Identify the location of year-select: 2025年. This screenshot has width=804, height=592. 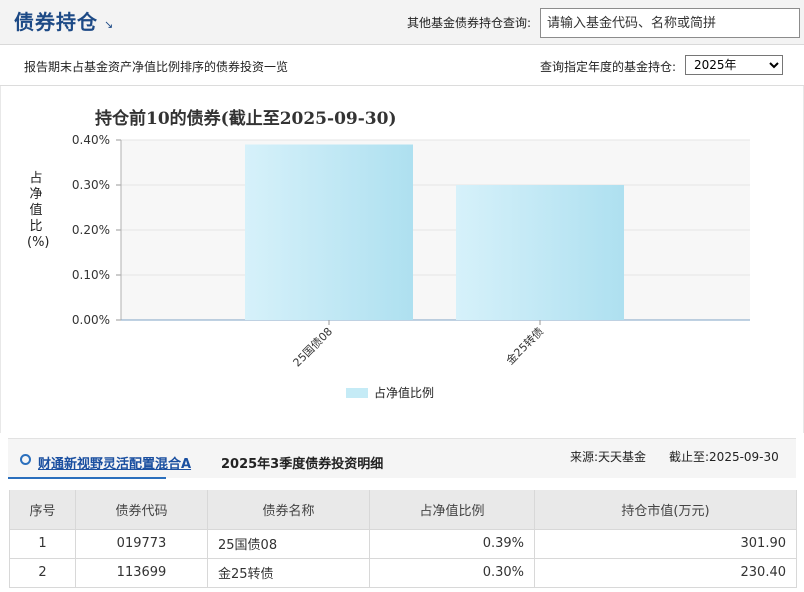
(734, 65).